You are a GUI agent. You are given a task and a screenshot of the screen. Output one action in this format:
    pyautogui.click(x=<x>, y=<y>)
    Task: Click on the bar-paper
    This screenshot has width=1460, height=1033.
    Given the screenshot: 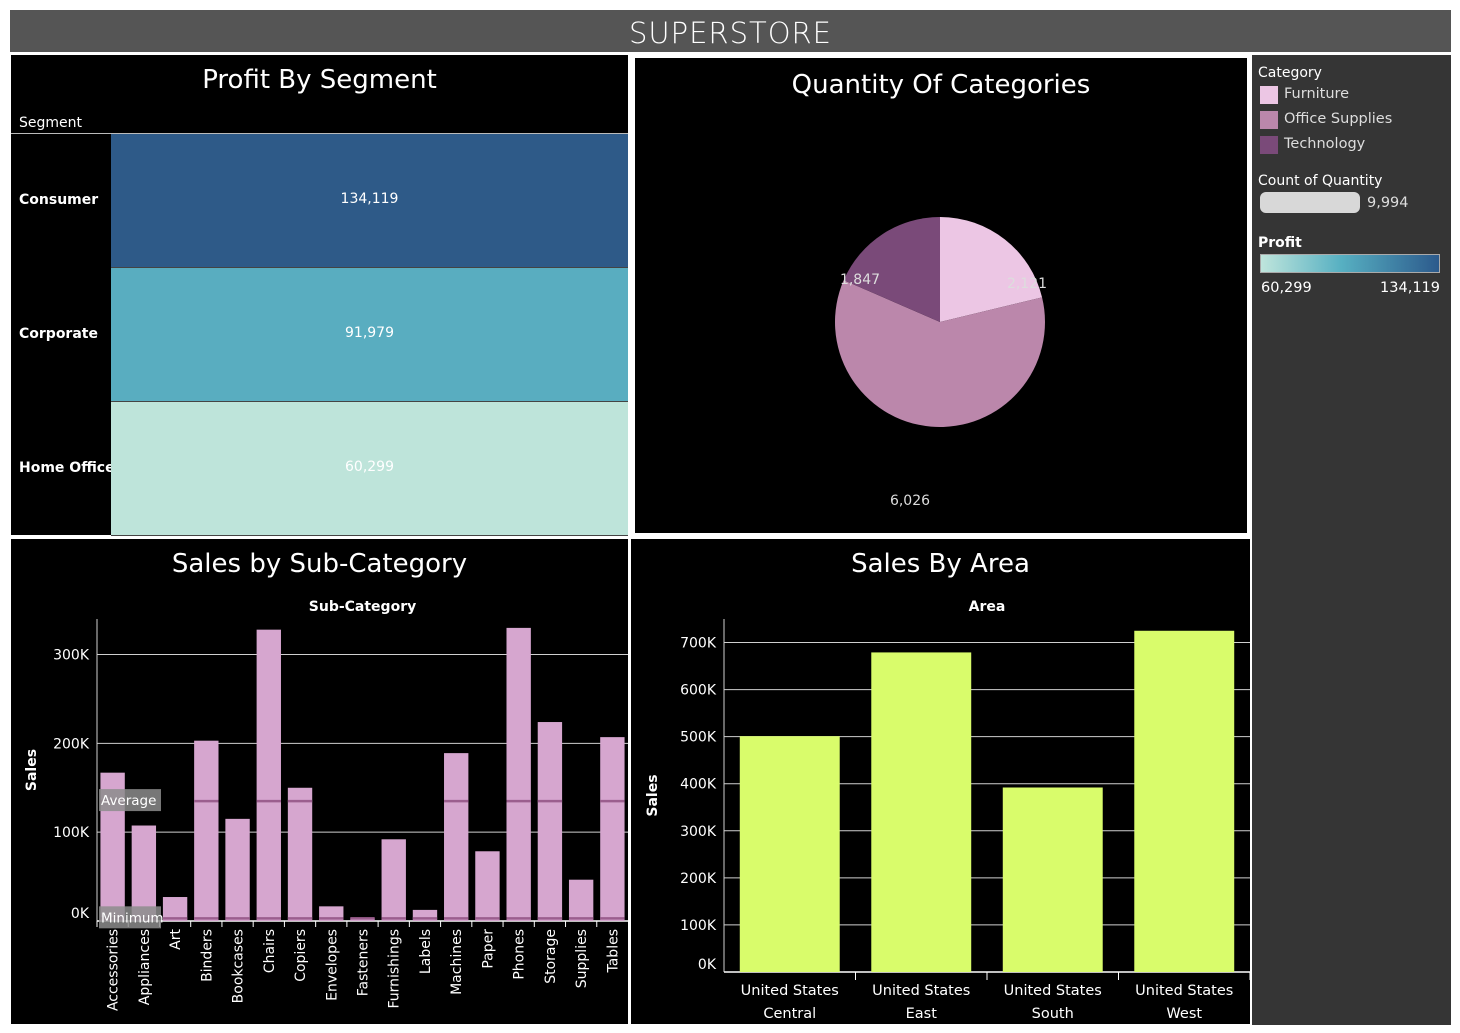 What is the action you would take?
    pyautogui.click(x=487, y=886)
    